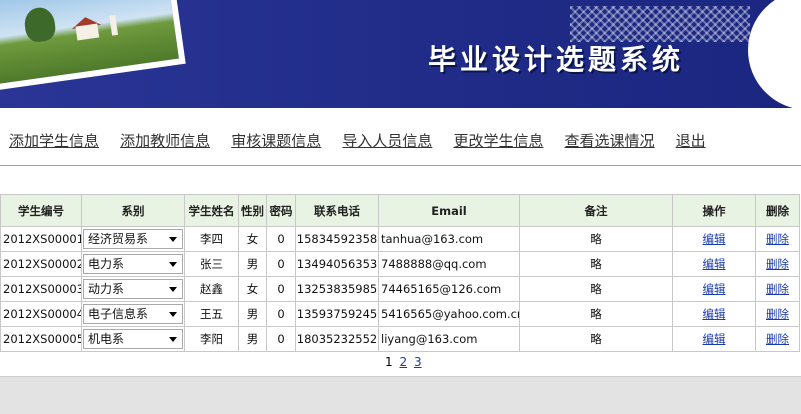 The height and width of the screenshot is (414, 801). What do you see at coordinates (387, 141) in the screenshot?
I see `nav-import-users: 导入人员信息` at bounding box center [387, 141].